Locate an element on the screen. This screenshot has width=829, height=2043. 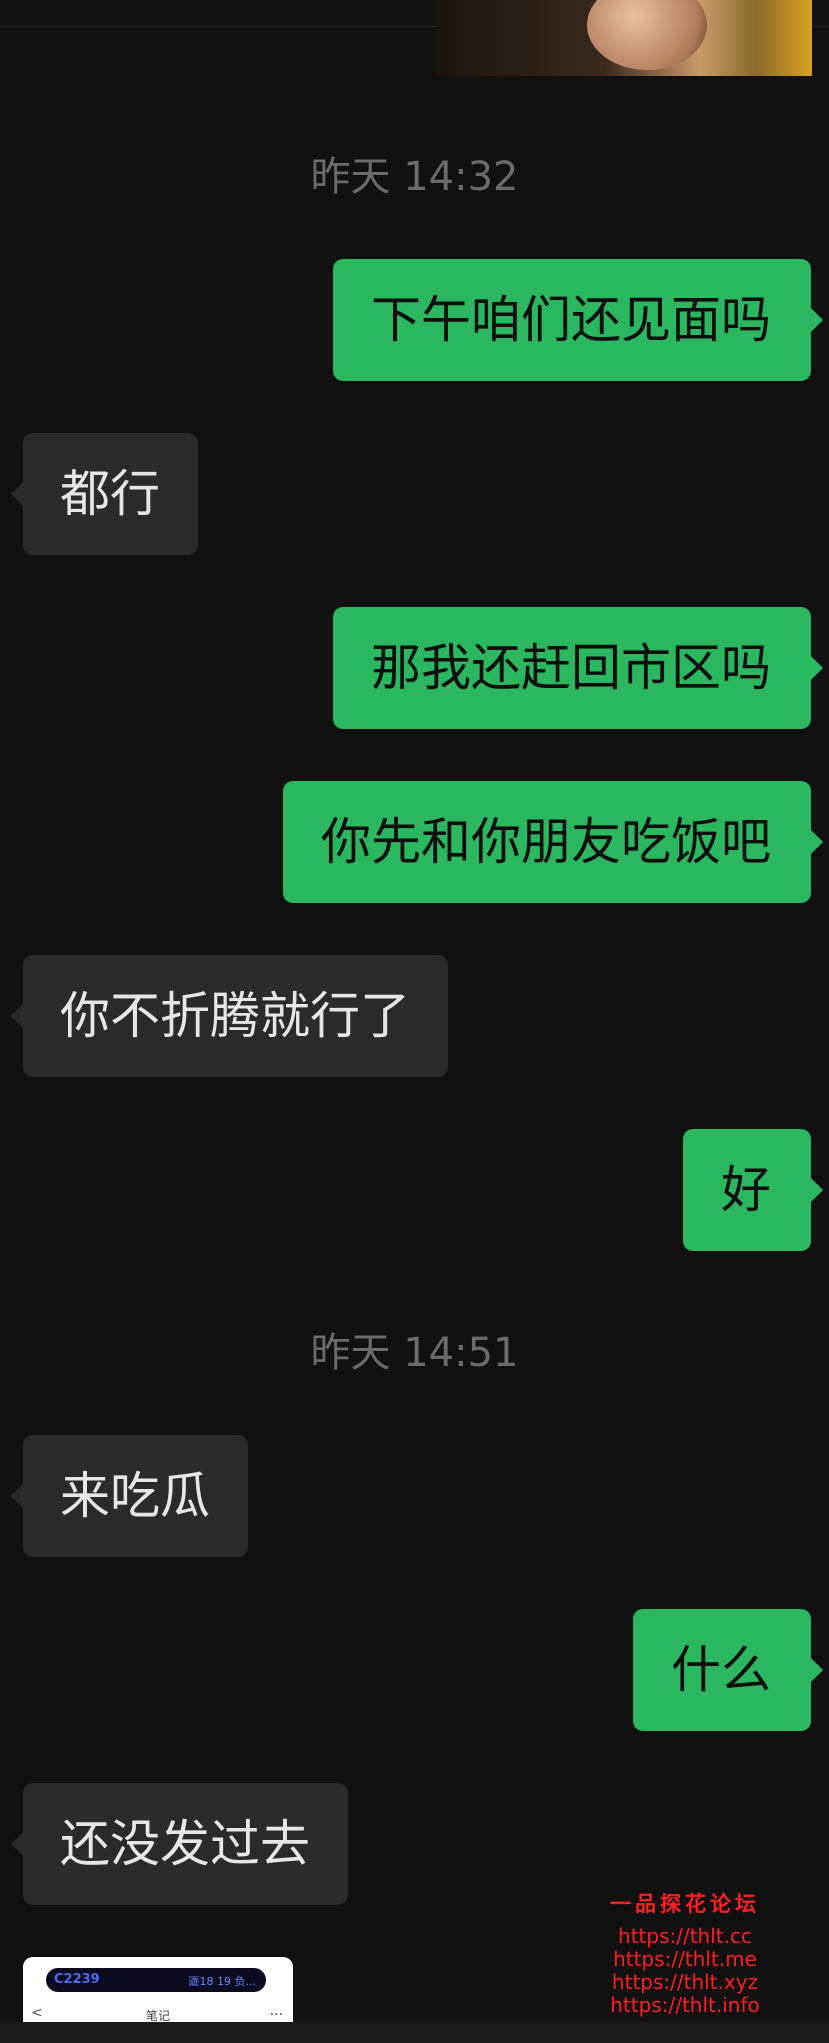
message-bubble-outgoing: 什么 is located at coordinates (728, 1670).